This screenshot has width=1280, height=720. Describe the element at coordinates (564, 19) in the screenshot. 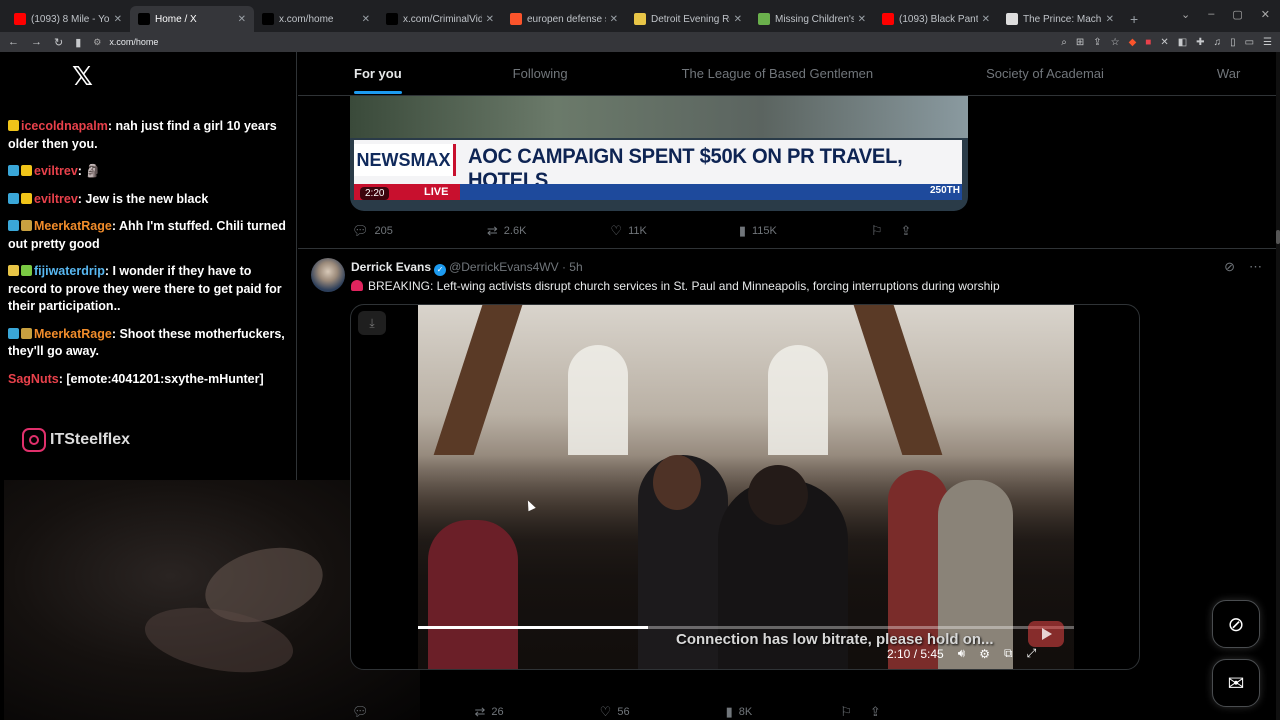

I see `browser-tab: europen defense spending - Brave S ✕` at that location.